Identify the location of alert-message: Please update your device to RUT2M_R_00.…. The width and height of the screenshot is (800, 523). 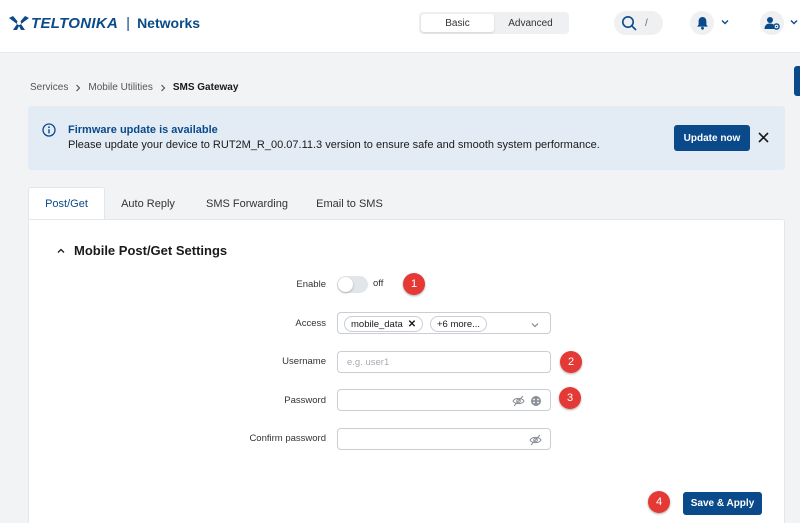
(334, 145).